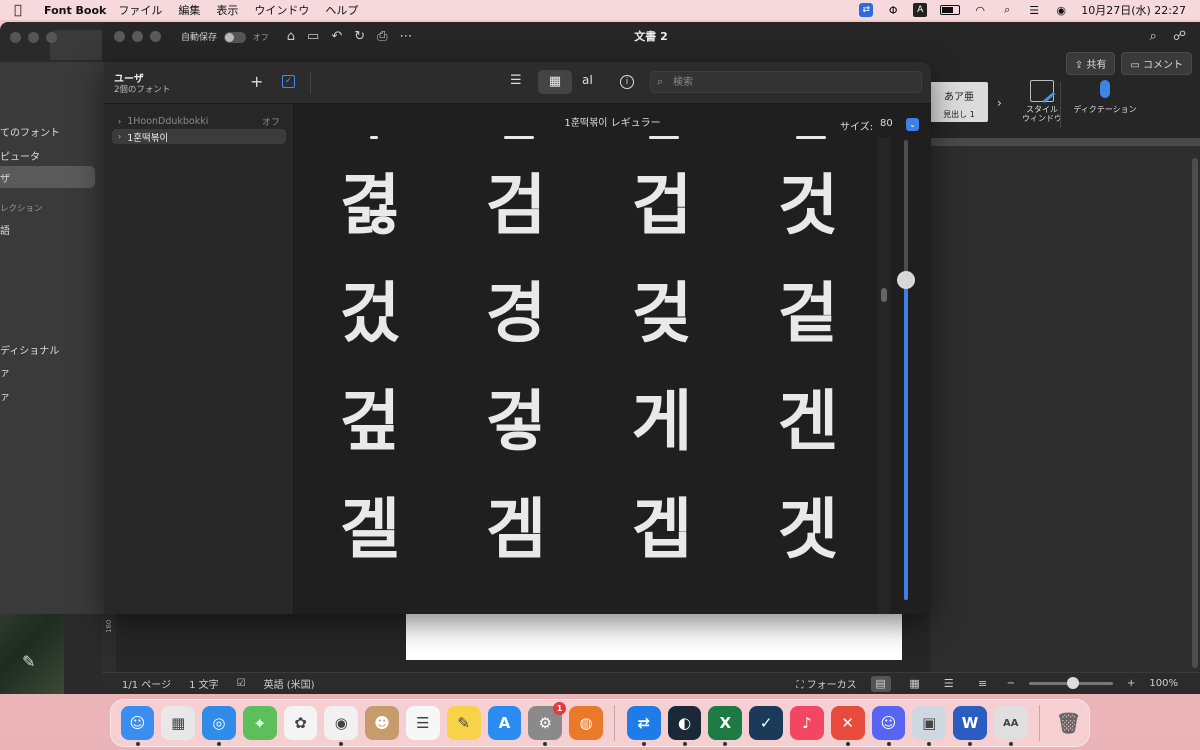 This screenshot has height=750, width=1200. I want to click on sidebar-item-computer: ピュータ, so click(20, 155).